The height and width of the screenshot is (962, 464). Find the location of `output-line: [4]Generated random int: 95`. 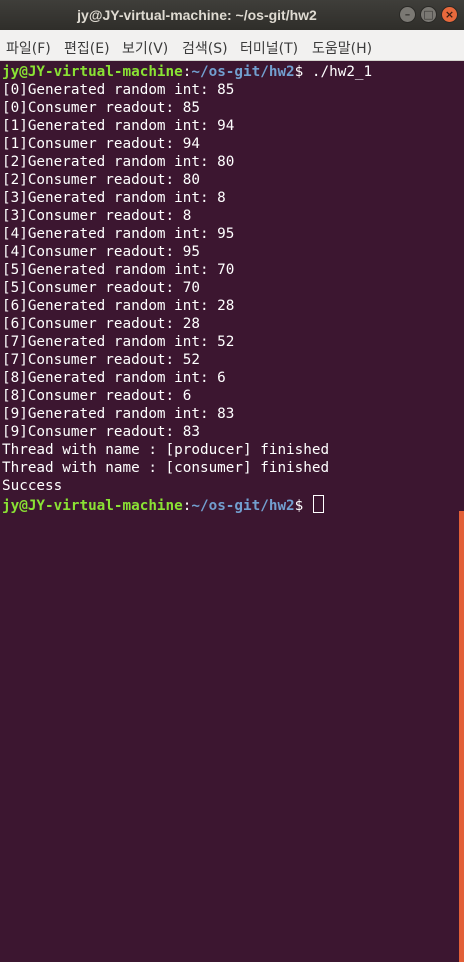

output-line: [4]Generated random int: 95 is located at coordinates (118, 234).